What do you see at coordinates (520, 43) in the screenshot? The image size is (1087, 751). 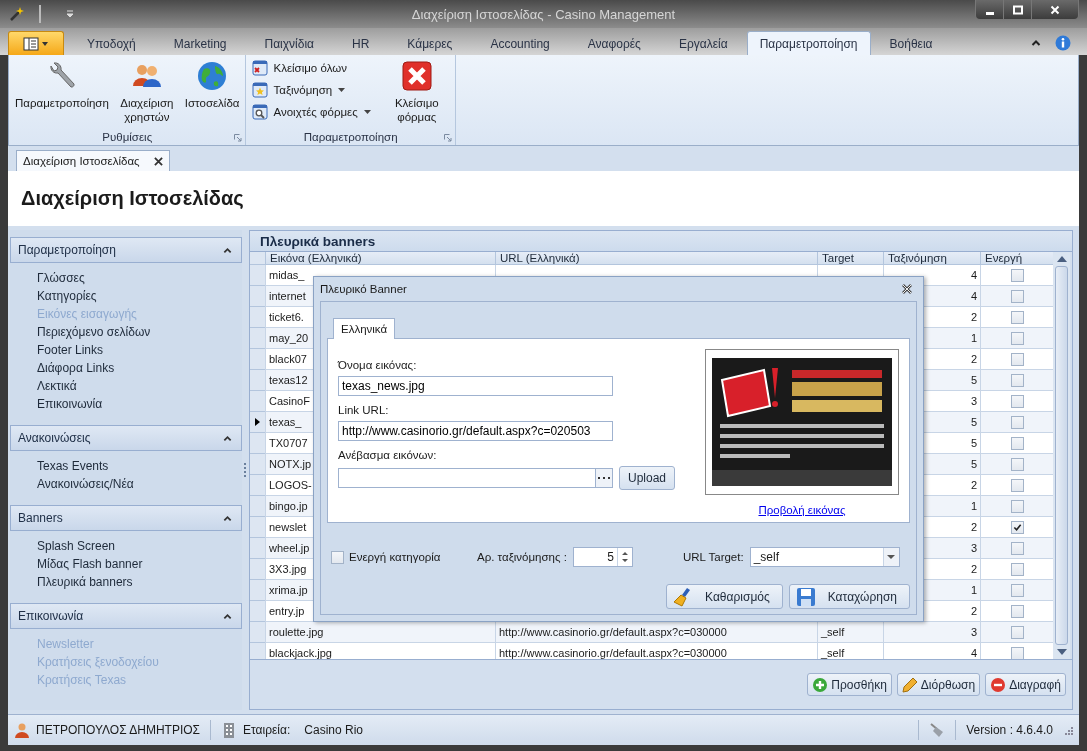 I see `ribbon-tab: Accounting` at bounding box center [520, 43].